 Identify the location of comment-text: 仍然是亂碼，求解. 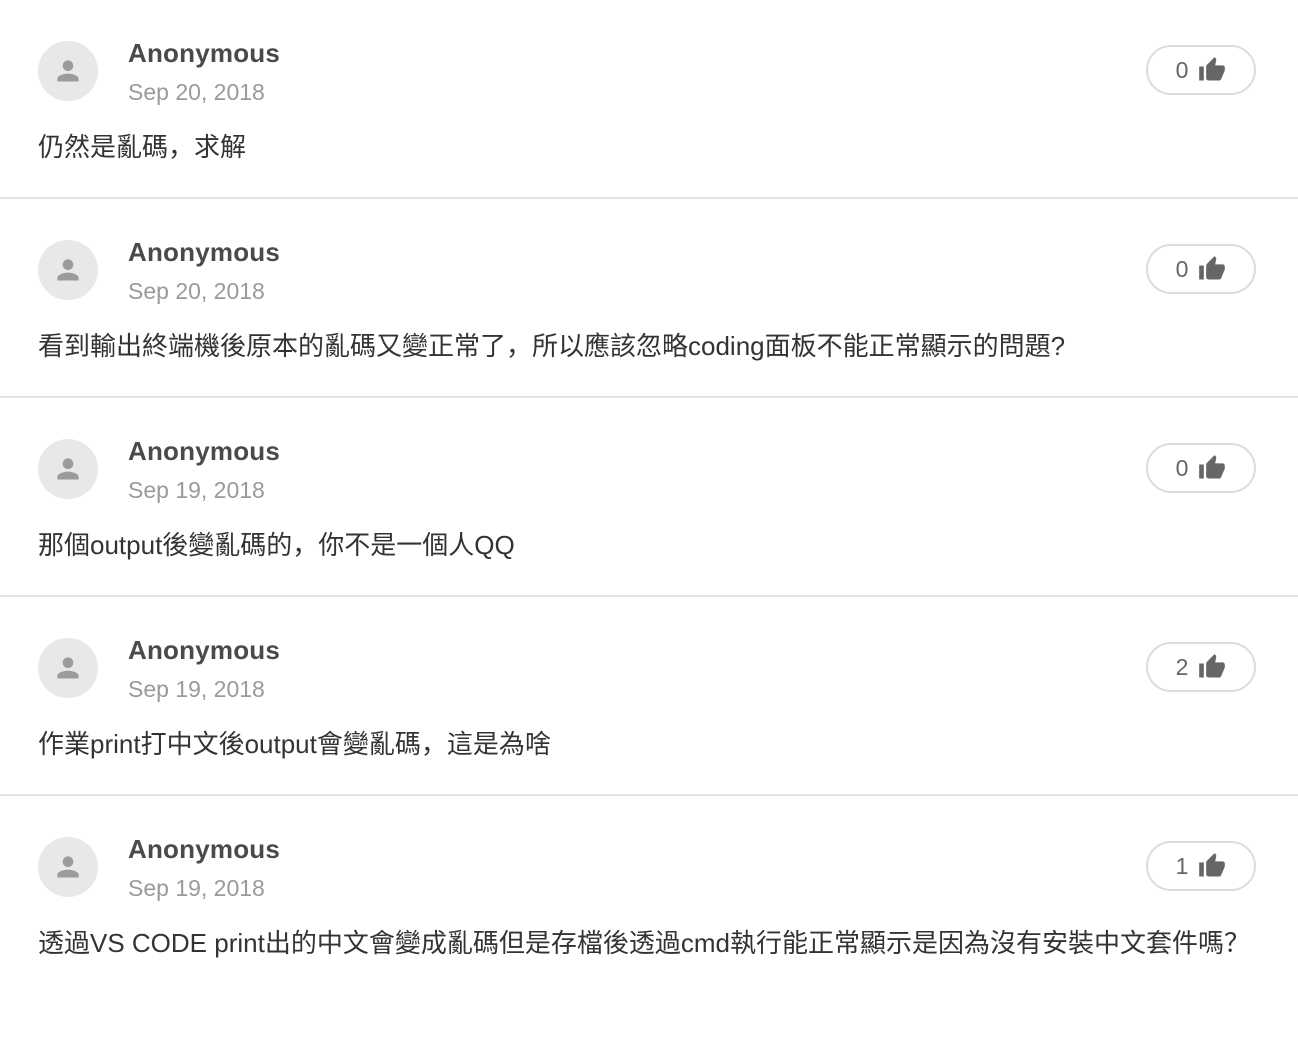
(142, 147).